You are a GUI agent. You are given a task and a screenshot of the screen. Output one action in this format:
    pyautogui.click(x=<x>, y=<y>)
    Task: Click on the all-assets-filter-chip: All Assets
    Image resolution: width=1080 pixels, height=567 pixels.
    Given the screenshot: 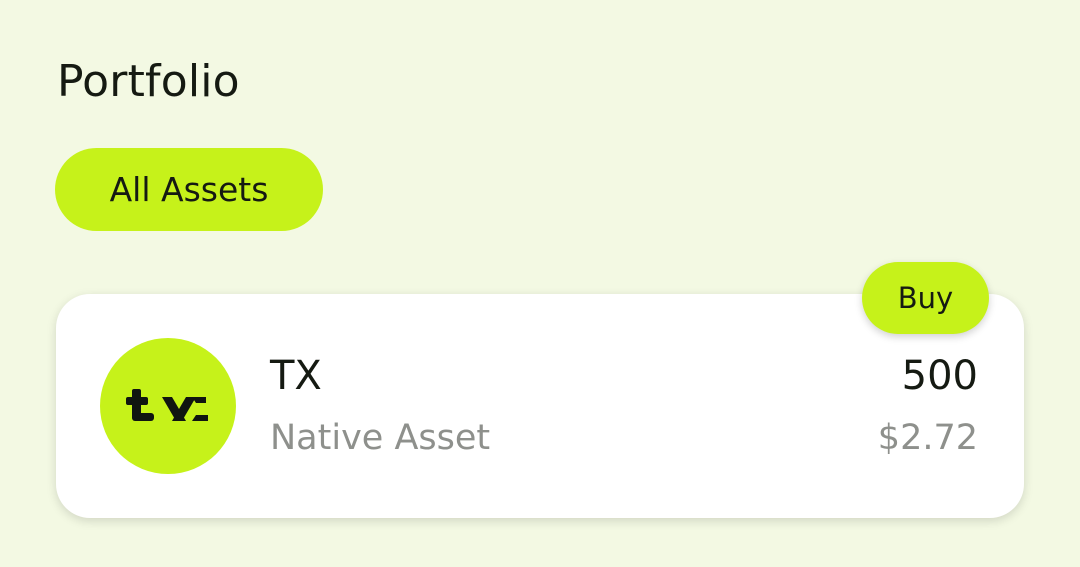 What is the action you would take?
    pyautogui.click(x=189, y=189)
    